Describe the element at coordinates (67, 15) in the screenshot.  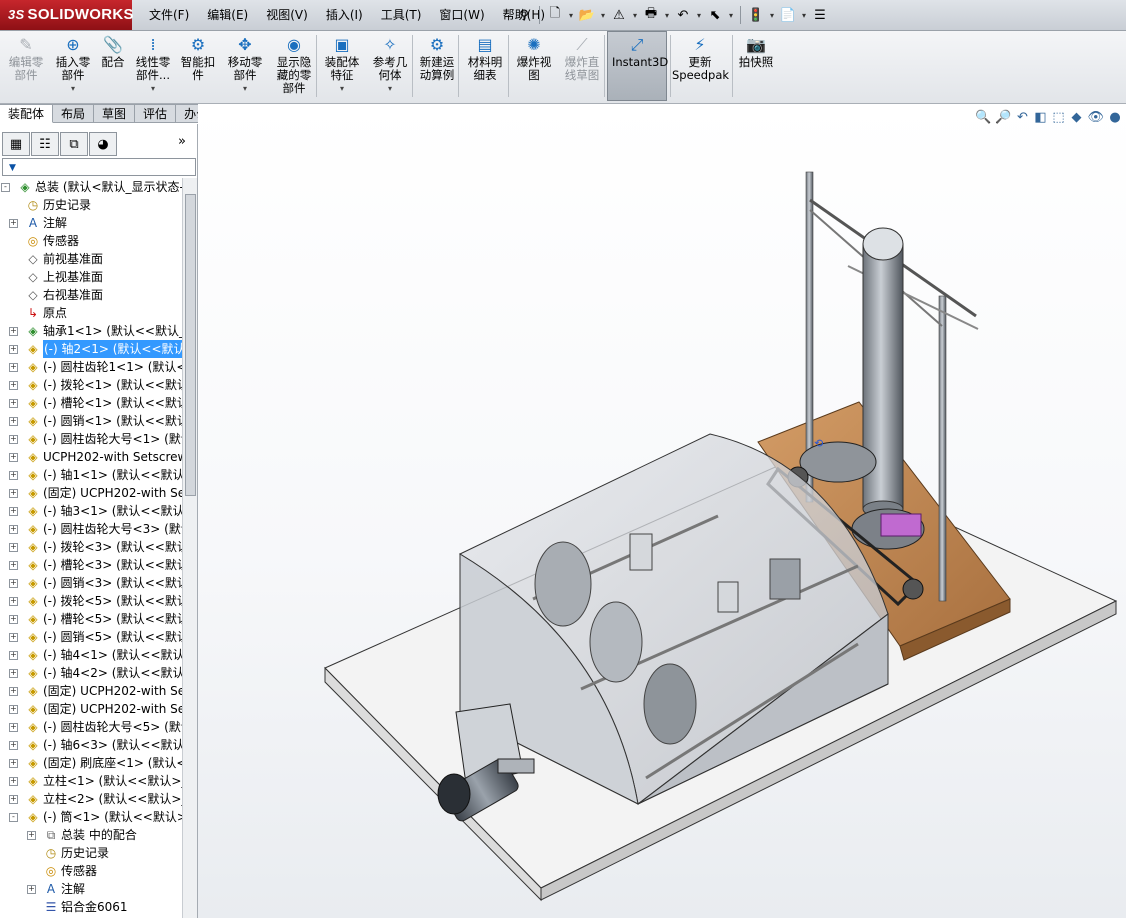
I see `solidworks-logo: 3S SOLIDWORKS` at that location.